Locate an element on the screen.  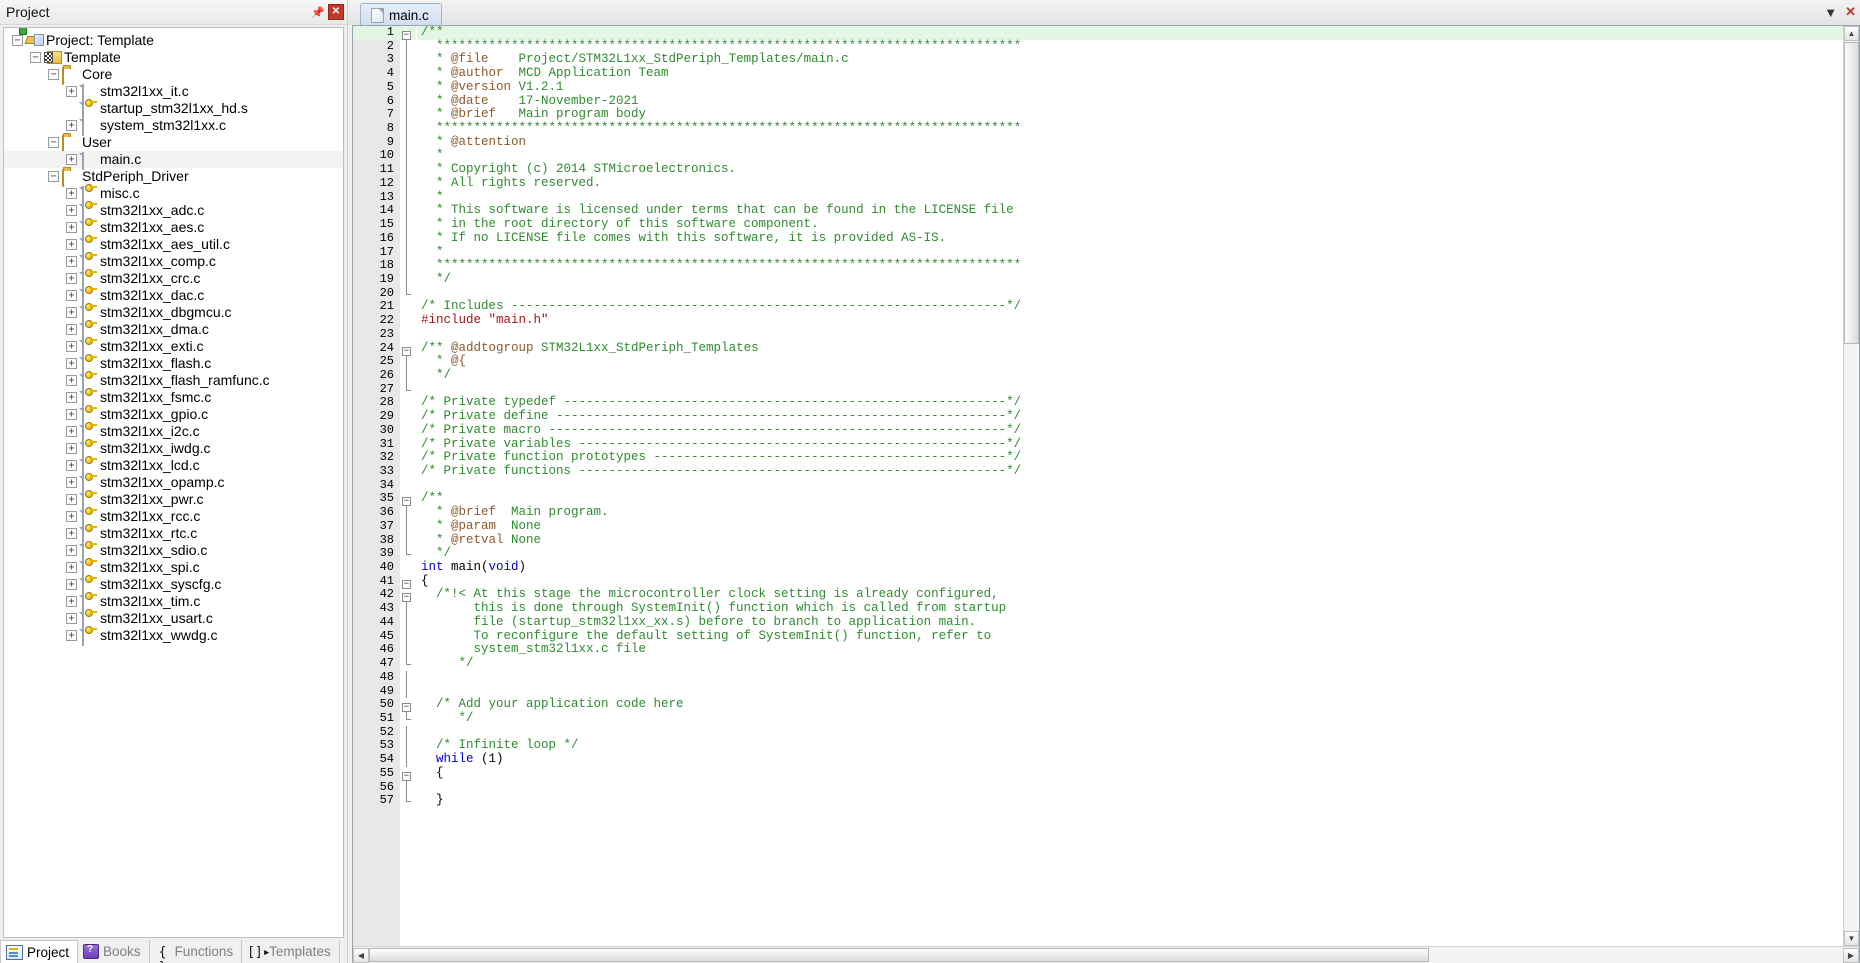
scroll-down-arrow-icon: ▼ is located at coordinates (1851, 938).